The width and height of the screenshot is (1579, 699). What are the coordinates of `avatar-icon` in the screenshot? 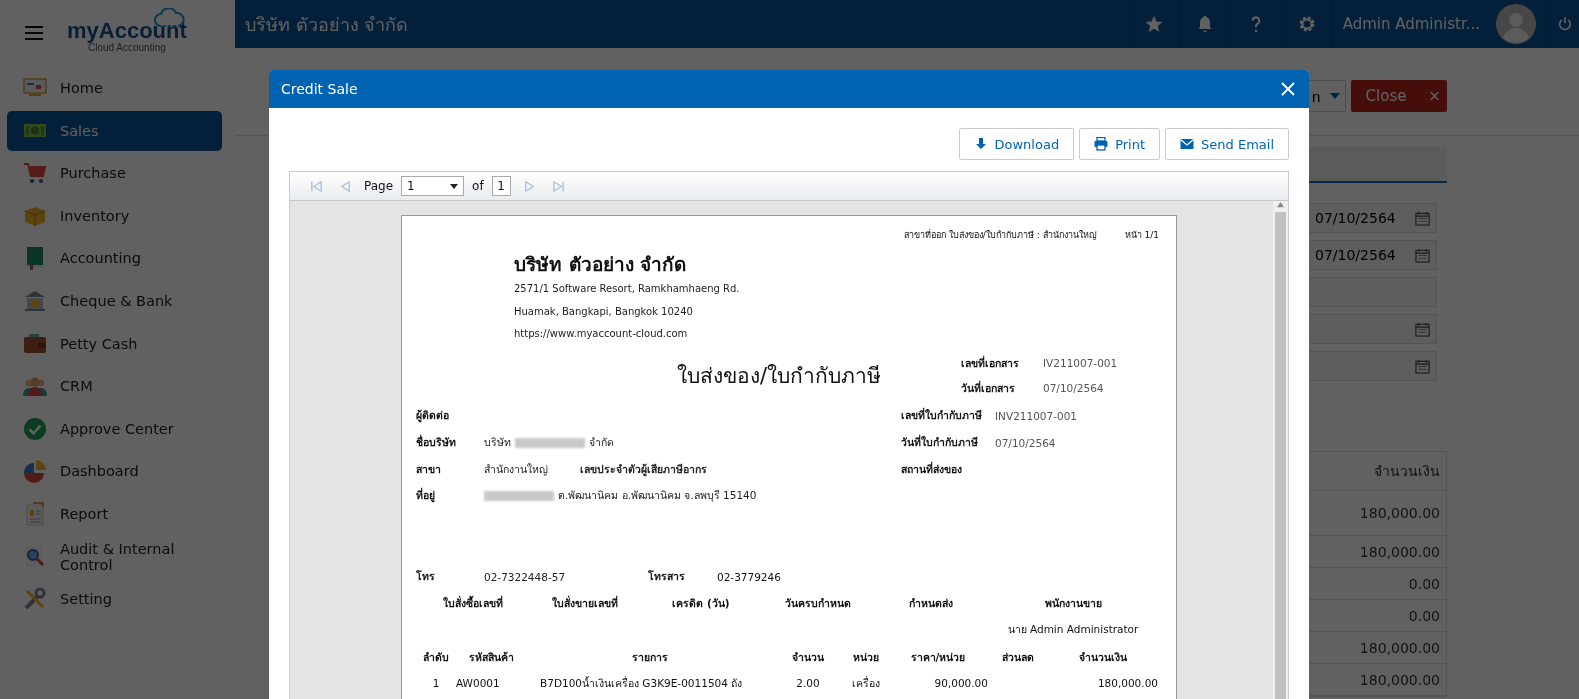 It's located at (1516, 24).